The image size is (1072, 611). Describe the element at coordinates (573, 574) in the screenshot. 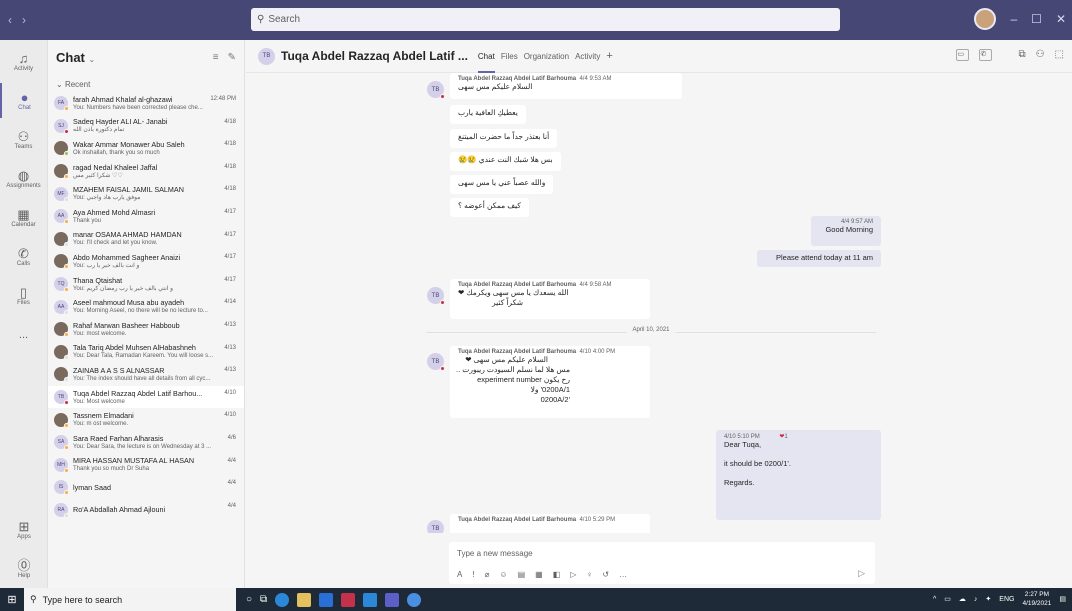

I see `stream-icon: ▷` at that location.